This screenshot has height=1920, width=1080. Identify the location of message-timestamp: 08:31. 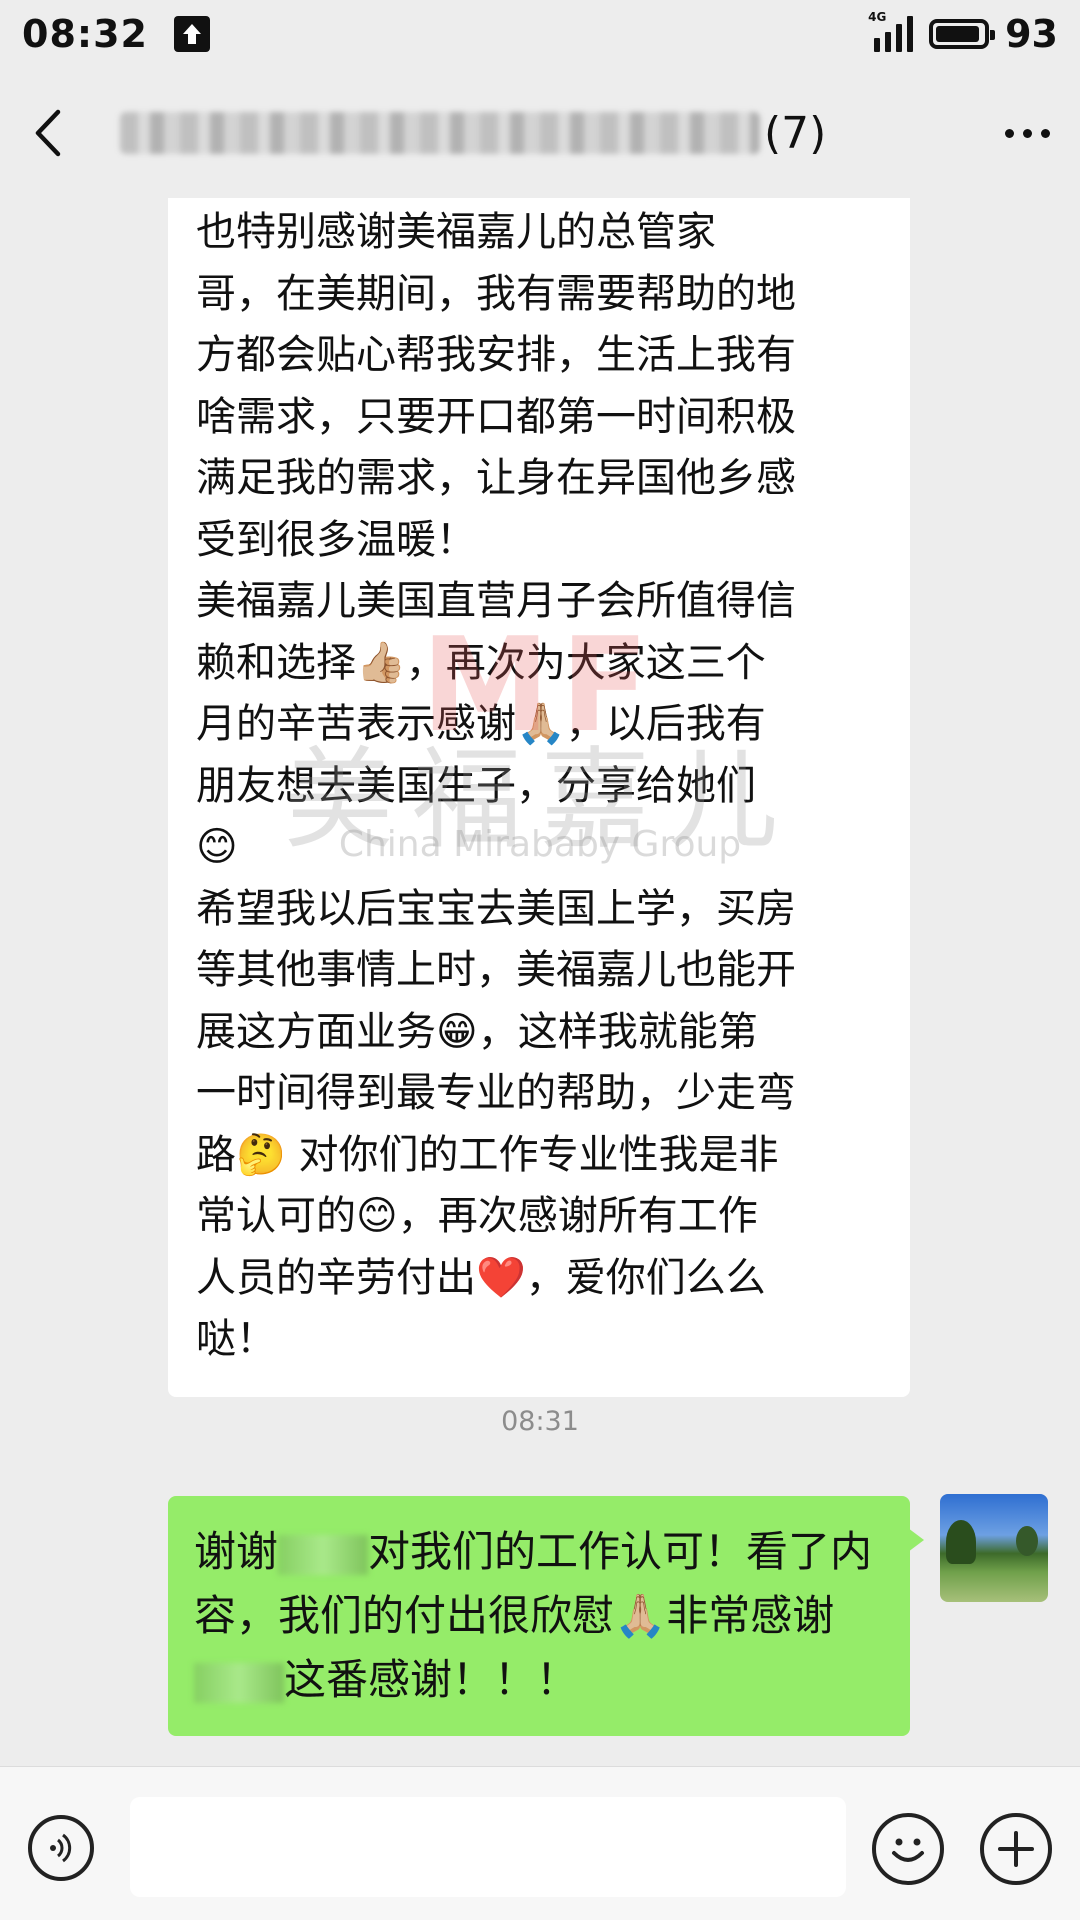
(540, 1421).